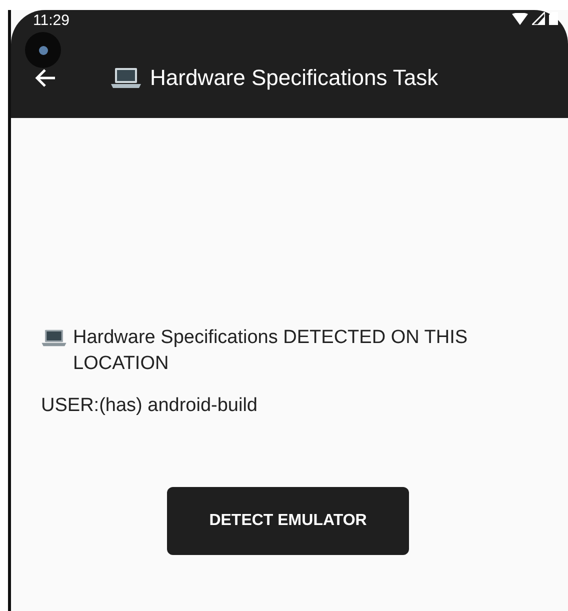 The width and height of the screenshot is (568, 611). I want to click on detect-emulator-button: DETECT EMULATOR, so click(288, 521).